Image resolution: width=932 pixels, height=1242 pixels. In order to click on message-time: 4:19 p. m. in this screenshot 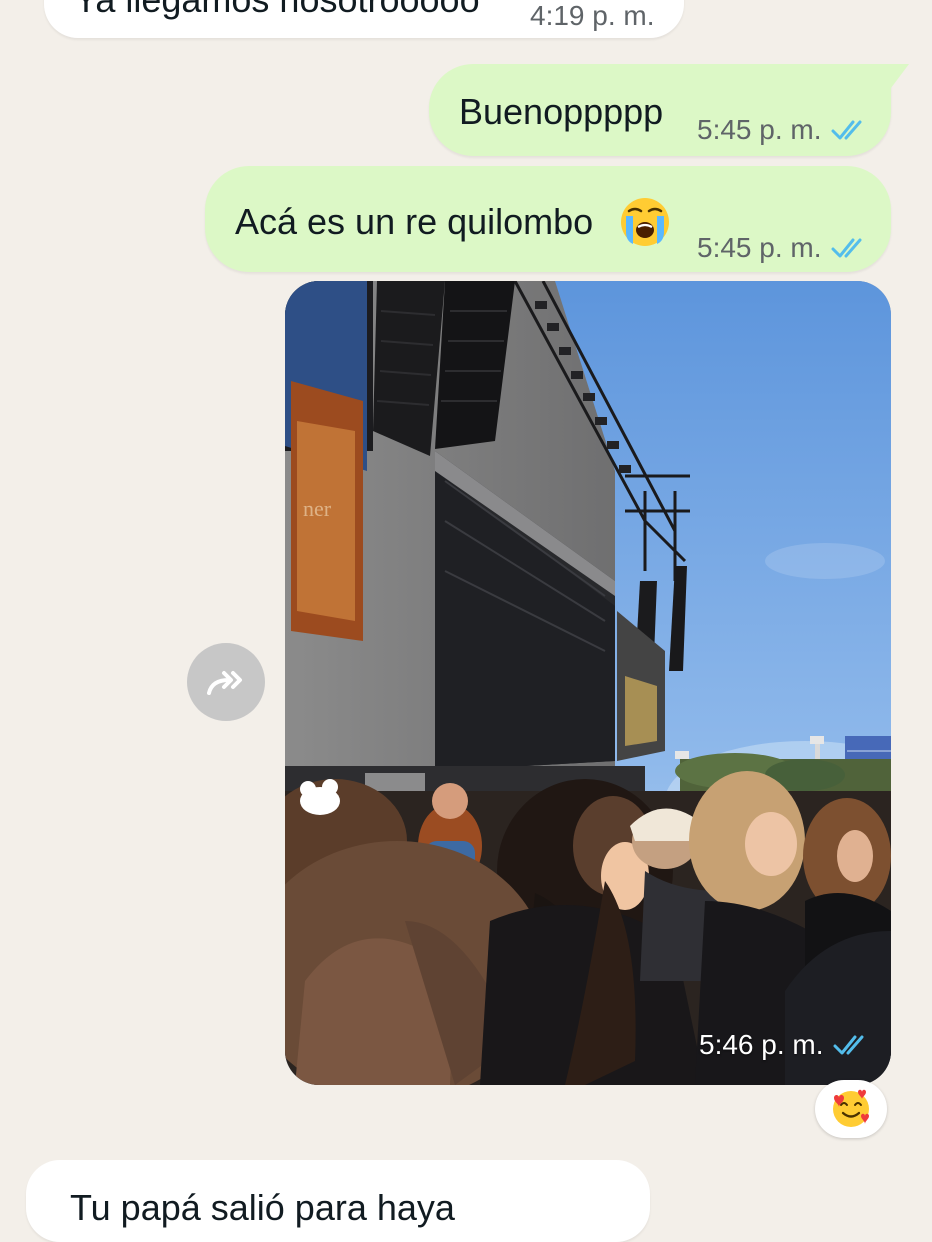, I will do `click(592, 15)`.